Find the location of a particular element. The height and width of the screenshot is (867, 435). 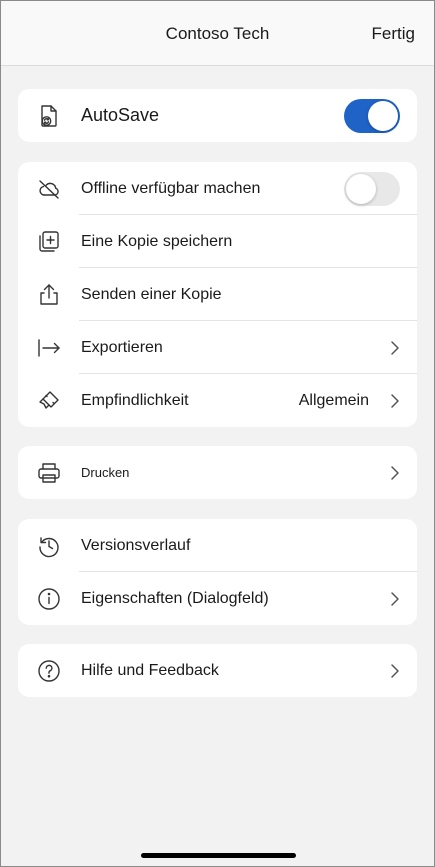

help-label: Hilfe und Feedback is located at coordinates (150, 670).